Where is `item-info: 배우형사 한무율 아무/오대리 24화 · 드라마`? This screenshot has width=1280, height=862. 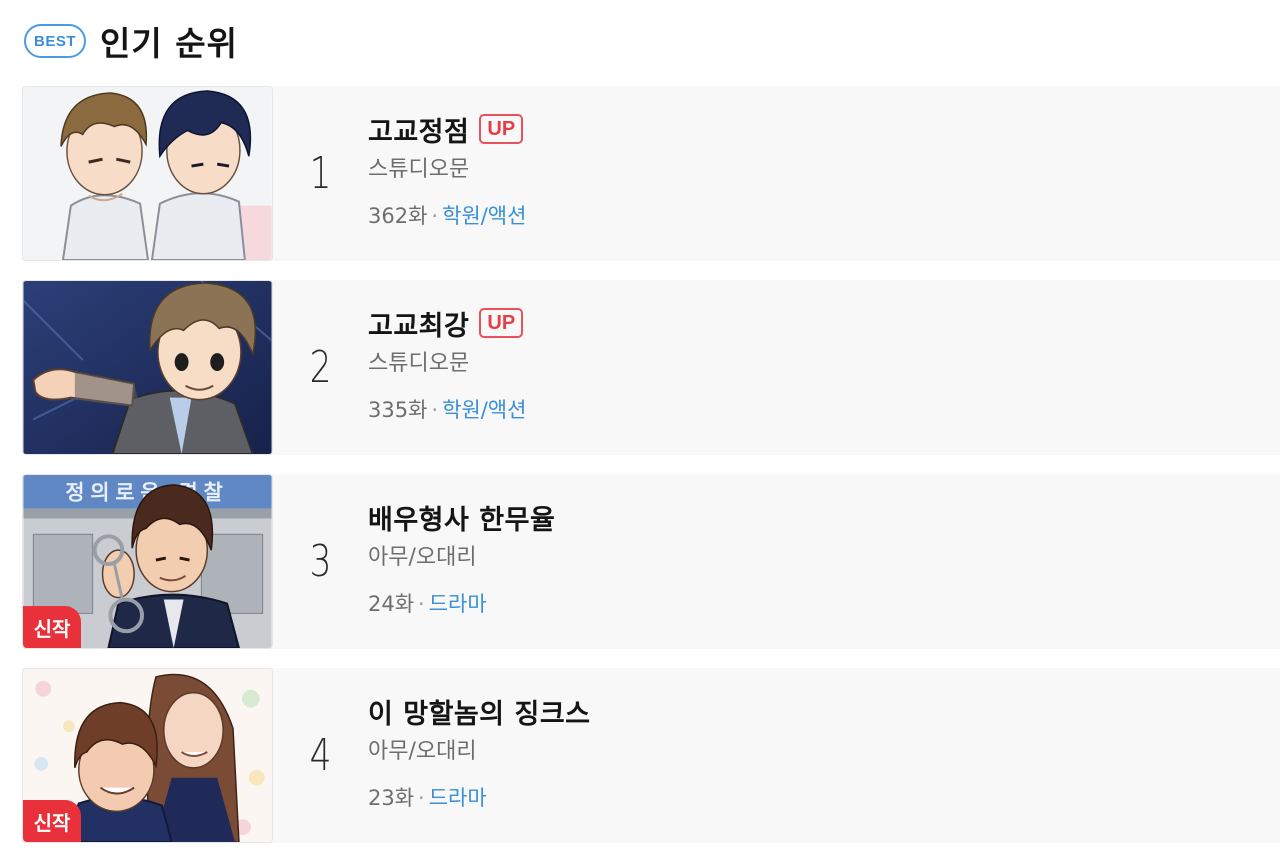 item-info: 배우형사 한무율 아무/오대리 24화 · 드라마 is located at coordinates (461, 561).